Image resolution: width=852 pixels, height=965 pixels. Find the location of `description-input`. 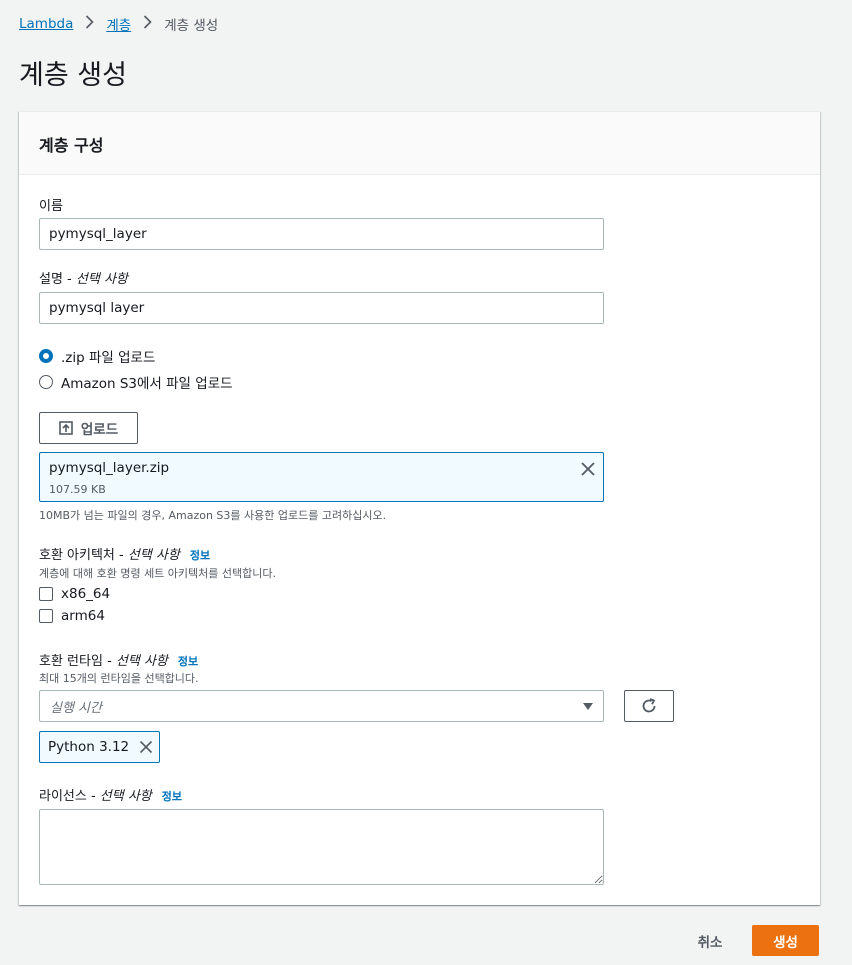

description-input is located at coordinates (321, 308).